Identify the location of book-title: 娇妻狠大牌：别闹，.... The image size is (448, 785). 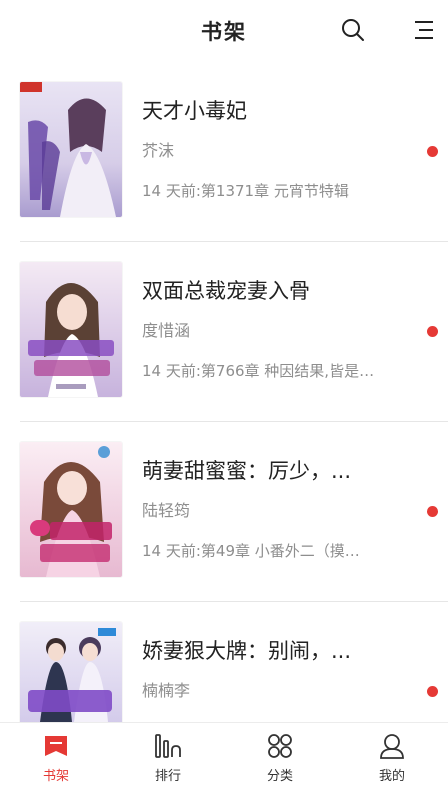
(247, 651).